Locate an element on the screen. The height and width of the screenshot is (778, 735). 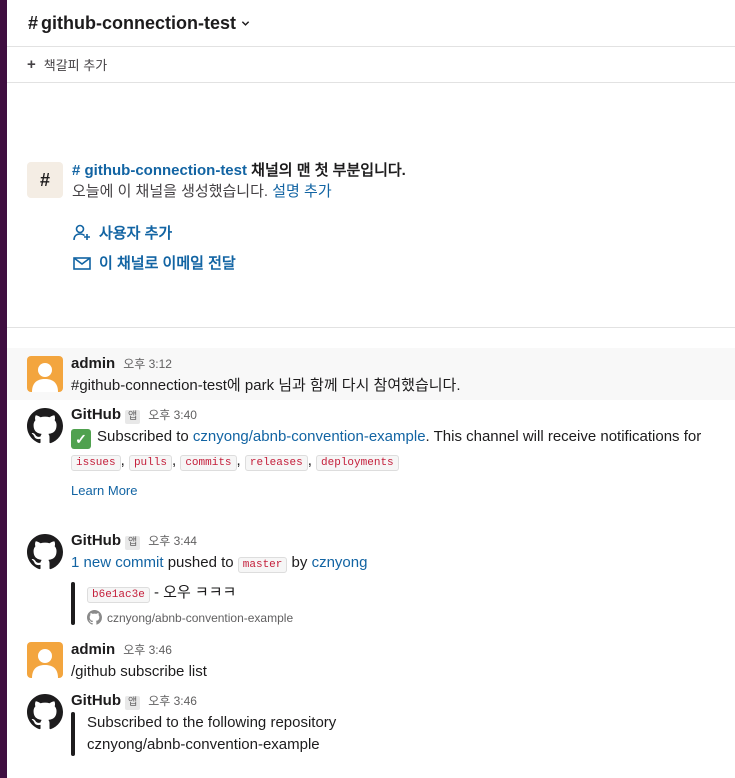
message-header: GitHub 앱 오후 3:40 is located at coordinates (393, 415).